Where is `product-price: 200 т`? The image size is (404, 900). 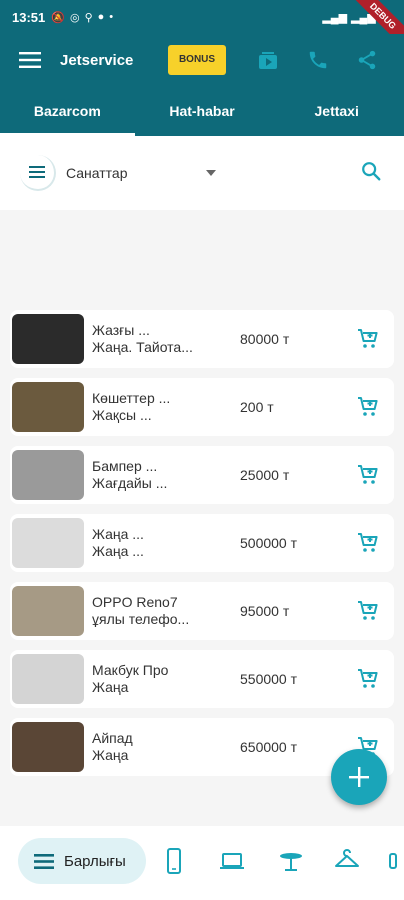 product-price: 200 т is located at coordinates (257, 407).